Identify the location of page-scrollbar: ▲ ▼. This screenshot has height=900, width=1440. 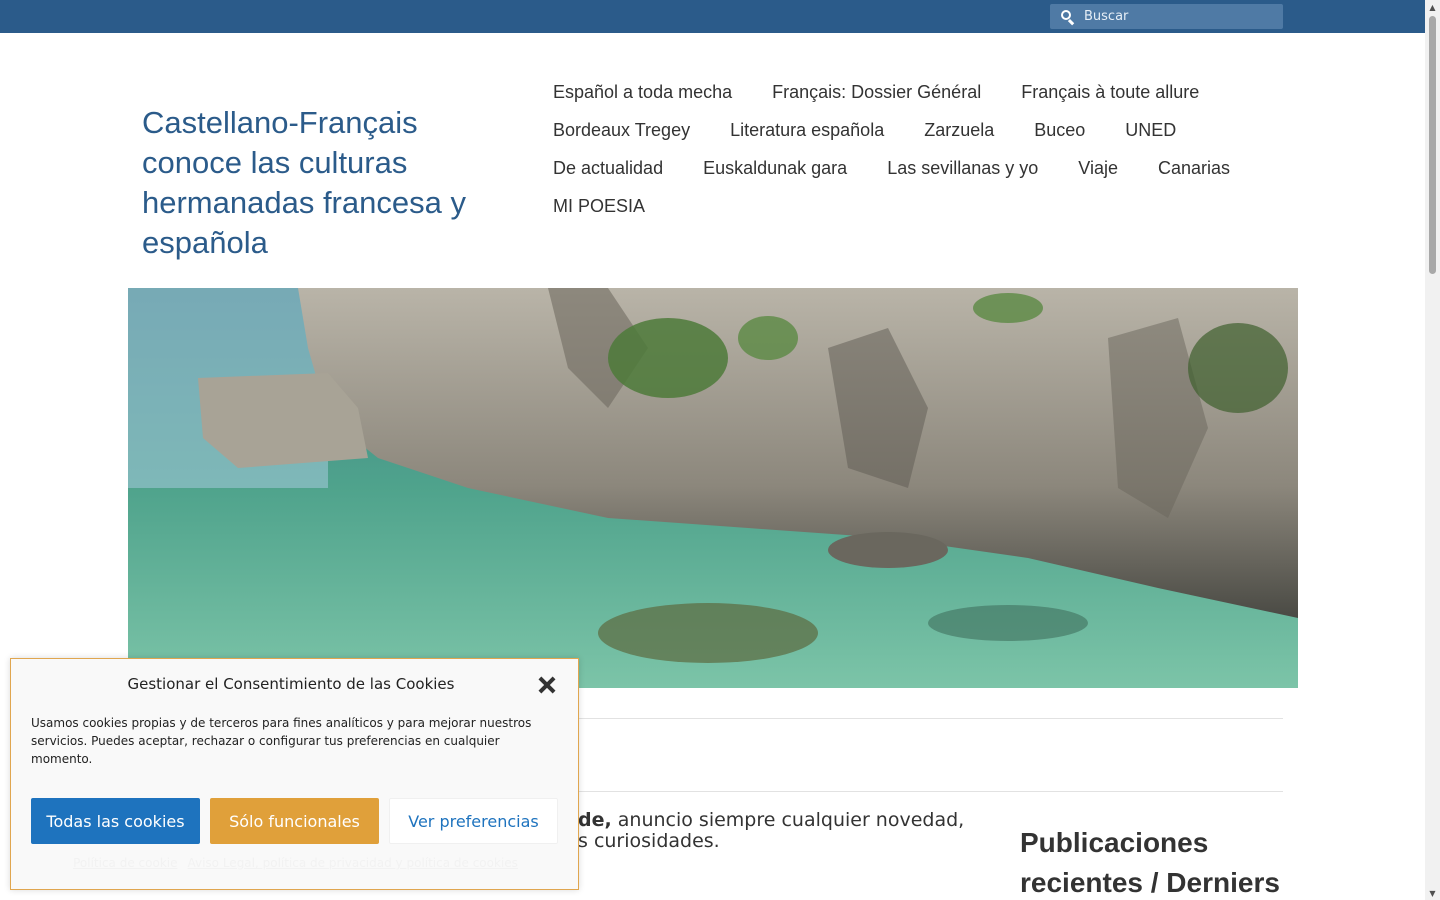
(1432, 450).